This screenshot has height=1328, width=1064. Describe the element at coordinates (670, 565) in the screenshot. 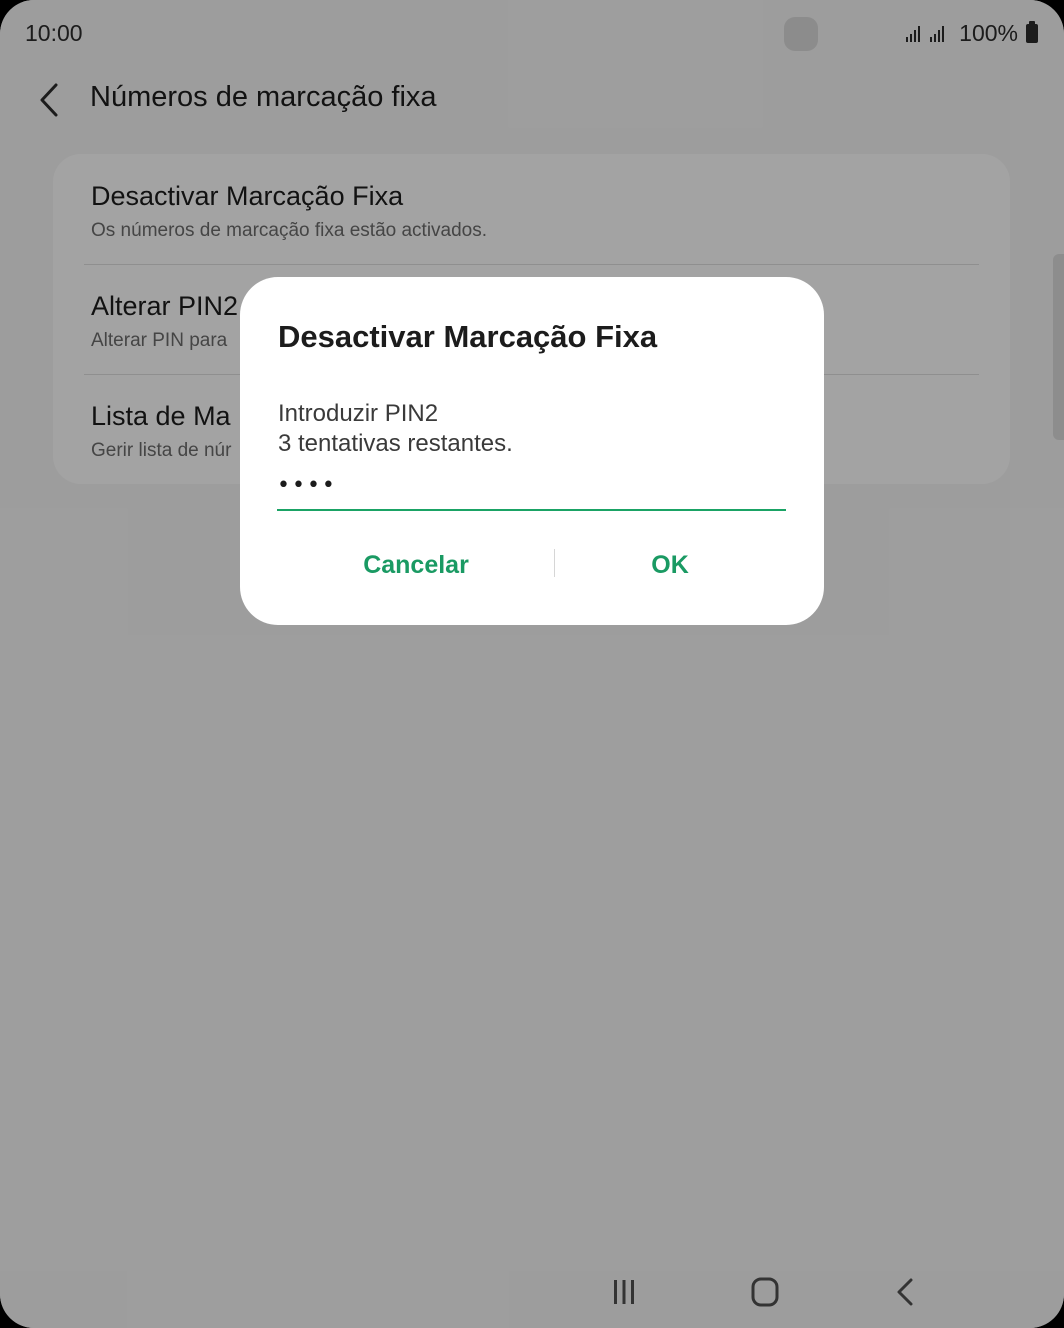

I see `ok-button: OK` at that location.